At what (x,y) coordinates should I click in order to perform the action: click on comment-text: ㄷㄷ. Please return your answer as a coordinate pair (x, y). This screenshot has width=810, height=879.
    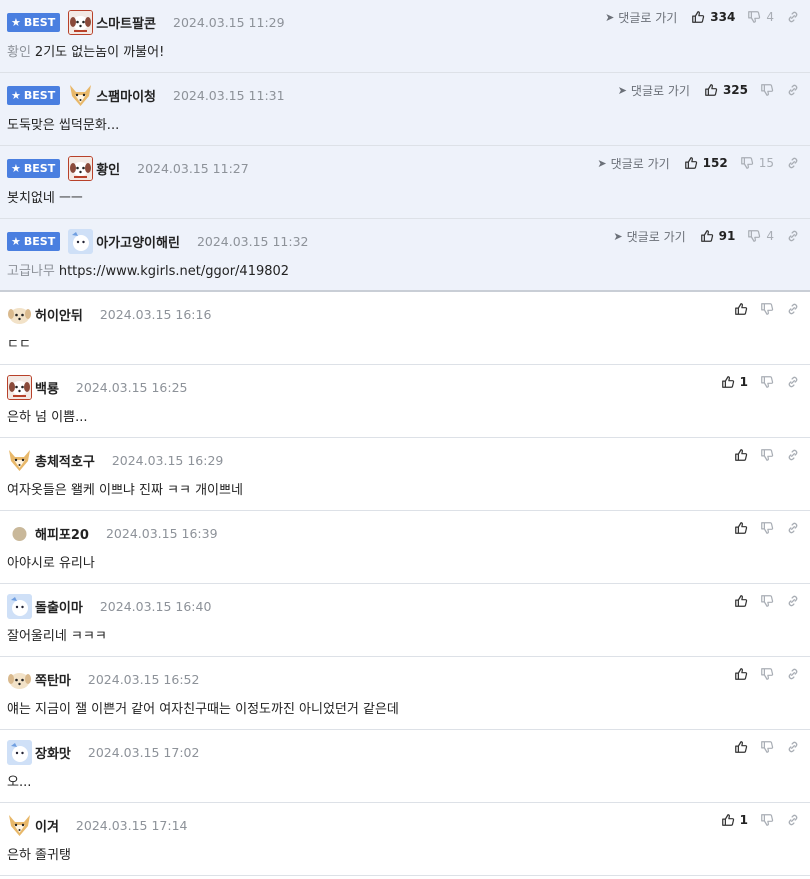
    Looking at the image, I should click on (19, 342).